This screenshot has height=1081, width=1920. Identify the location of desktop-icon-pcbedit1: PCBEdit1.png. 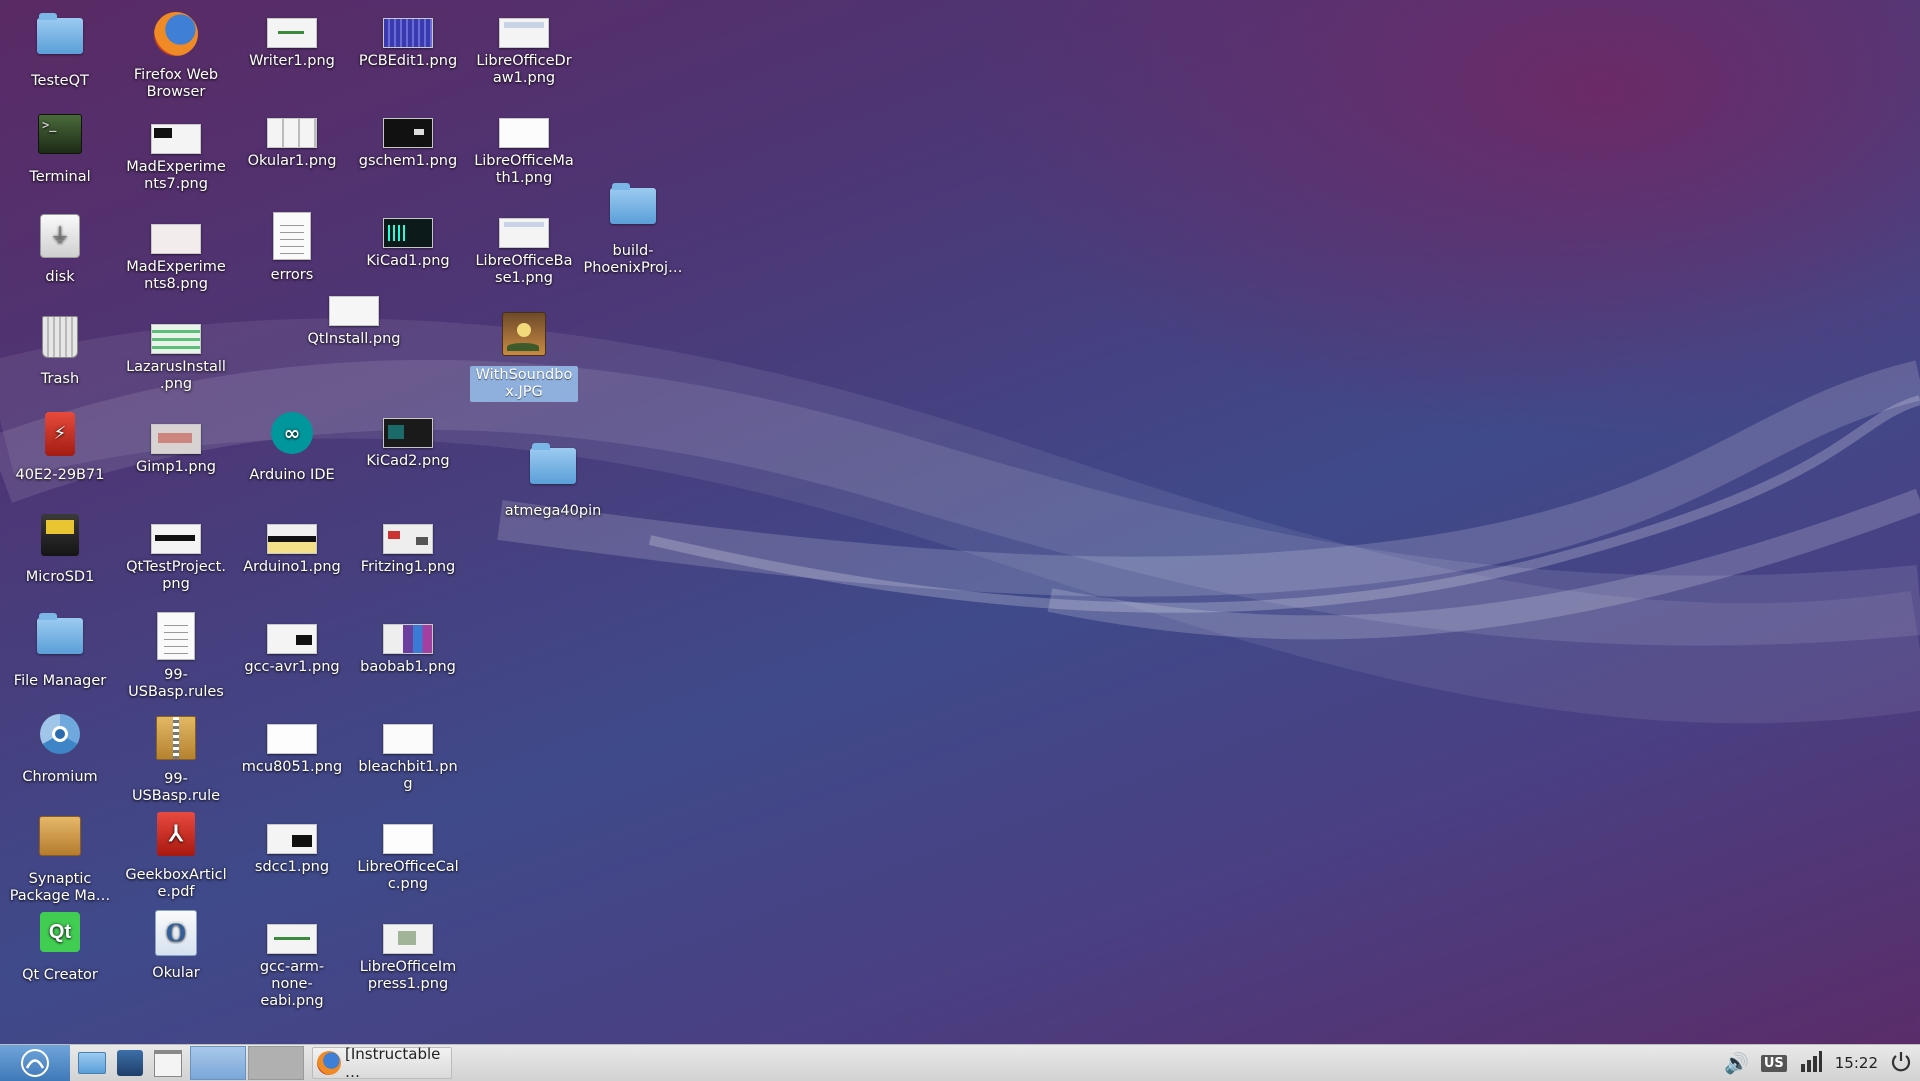
(408, 41).